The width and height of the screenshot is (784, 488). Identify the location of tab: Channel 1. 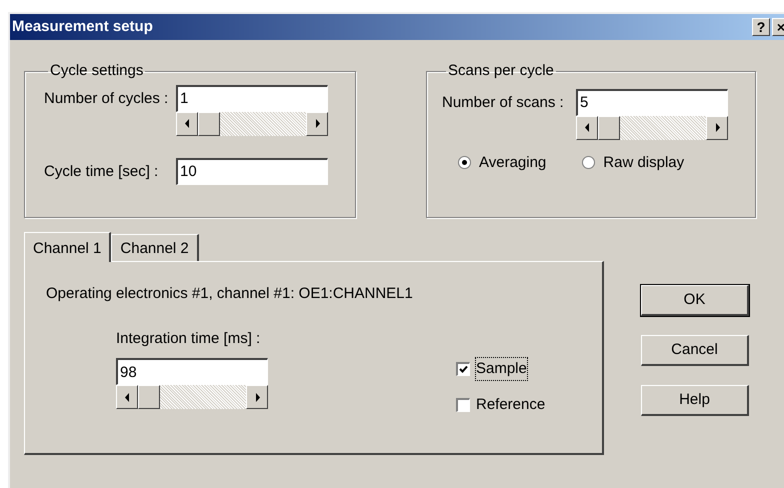
(68, 247).